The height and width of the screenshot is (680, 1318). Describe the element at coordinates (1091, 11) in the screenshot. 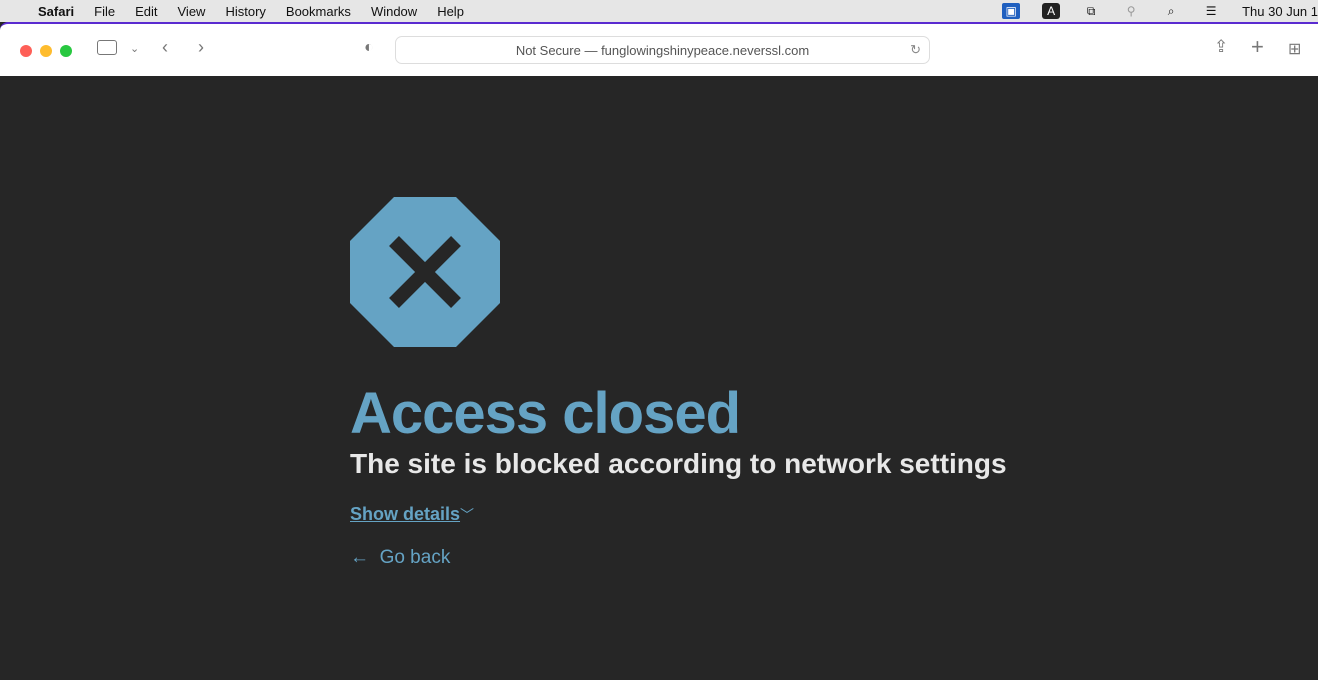

I see `screen-mirroring-icon: ⧉` at that location.